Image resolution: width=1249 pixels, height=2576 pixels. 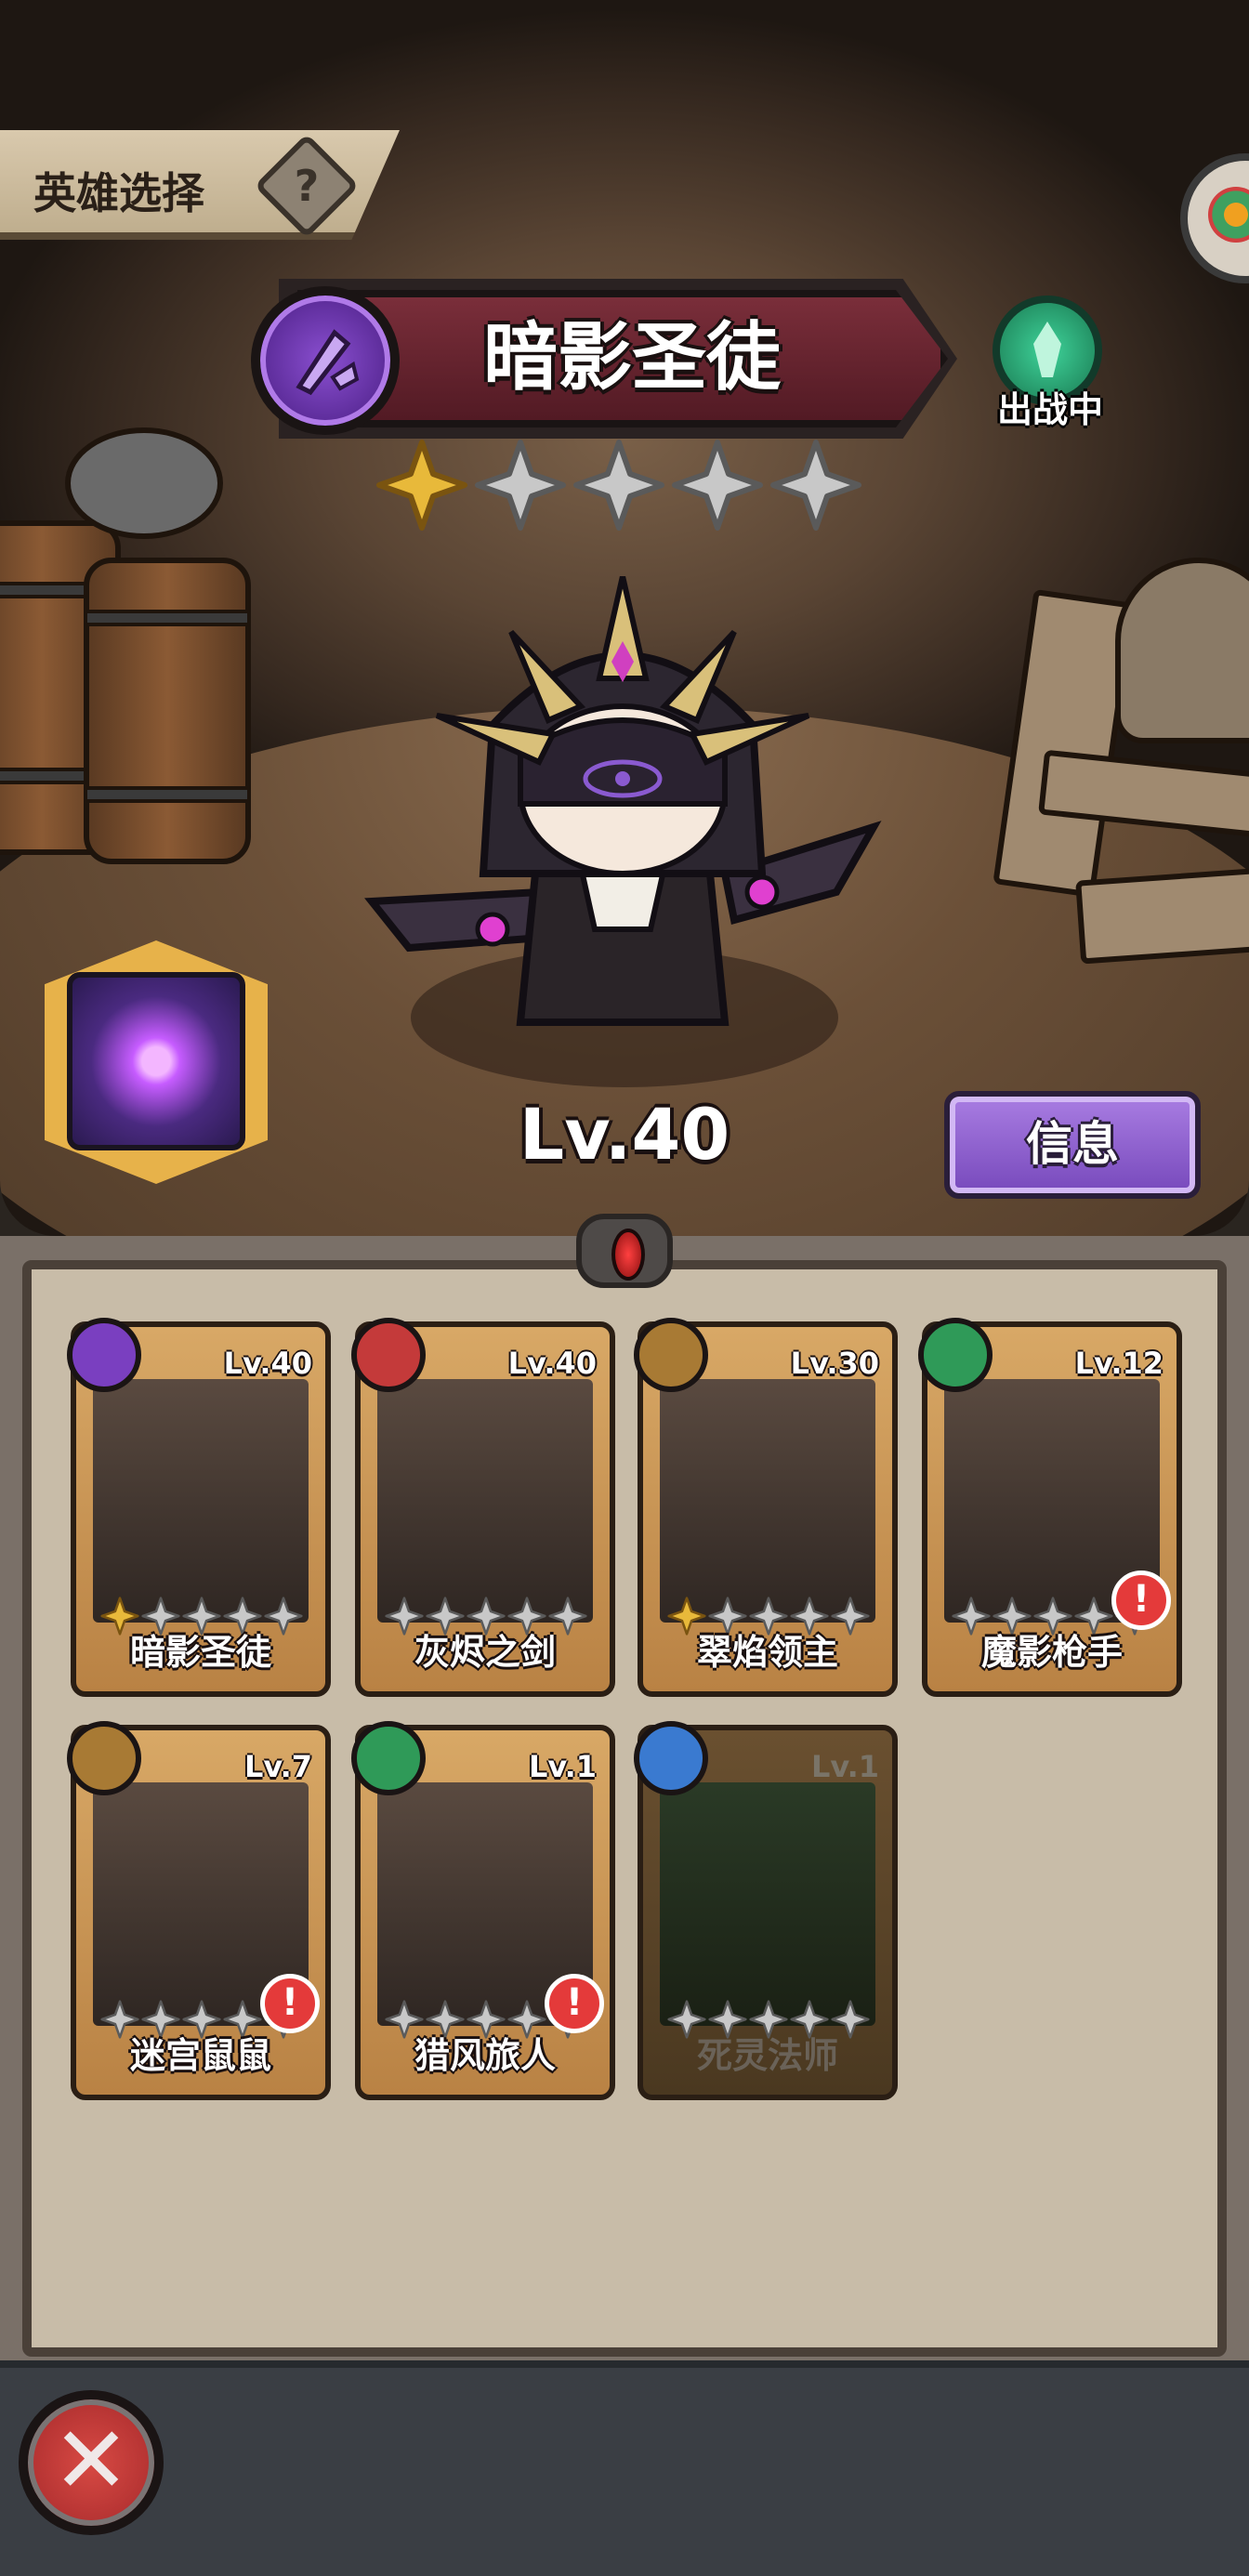 I want to click on shadow-orb-artifact-icon, so click(x=156, y=1061).